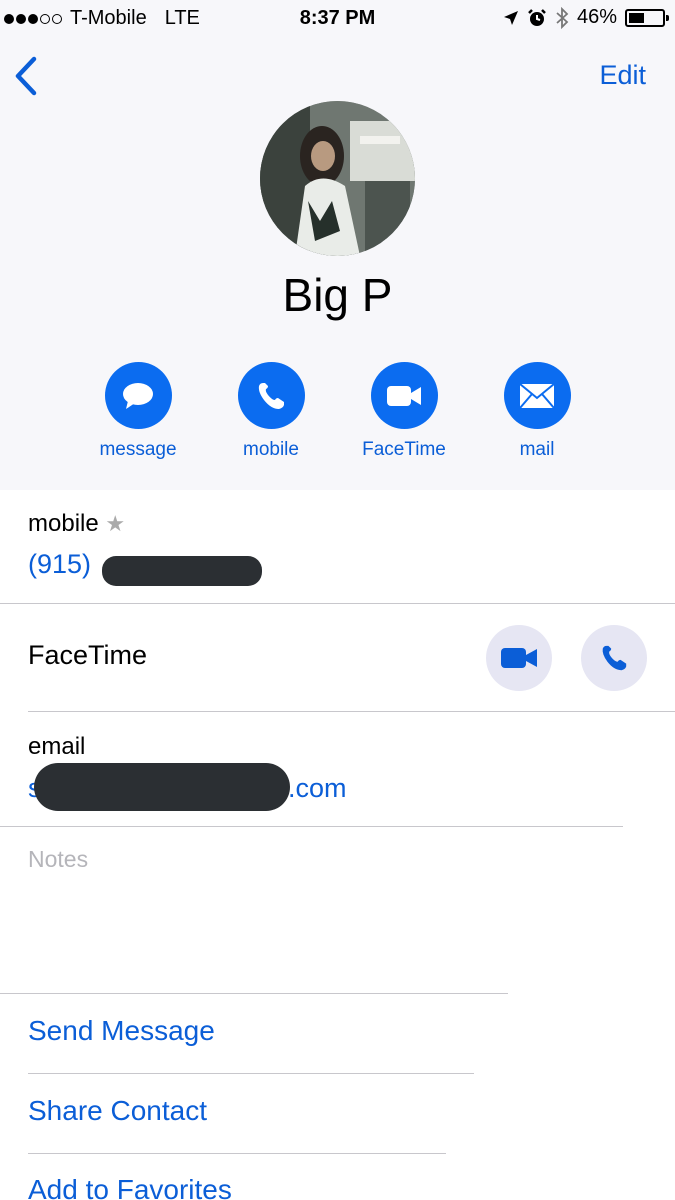  I want to click on back-button, so click(28, 76).